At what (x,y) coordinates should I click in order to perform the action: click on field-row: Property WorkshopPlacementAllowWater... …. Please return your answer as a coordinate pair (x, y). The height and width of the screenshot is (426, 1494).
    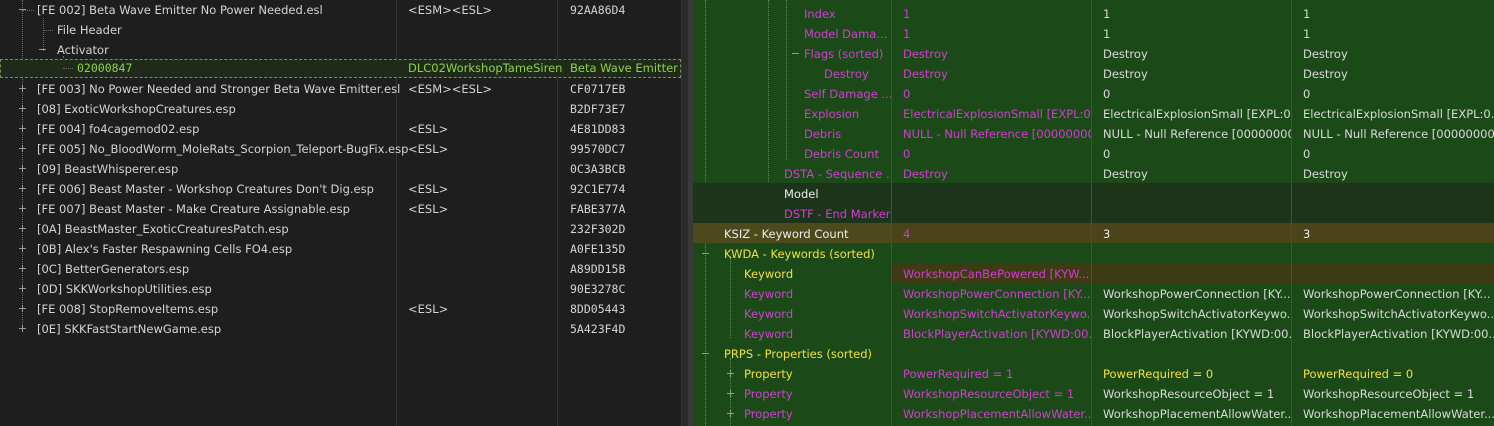
    Looking at the image, I should click on (1093, 413).